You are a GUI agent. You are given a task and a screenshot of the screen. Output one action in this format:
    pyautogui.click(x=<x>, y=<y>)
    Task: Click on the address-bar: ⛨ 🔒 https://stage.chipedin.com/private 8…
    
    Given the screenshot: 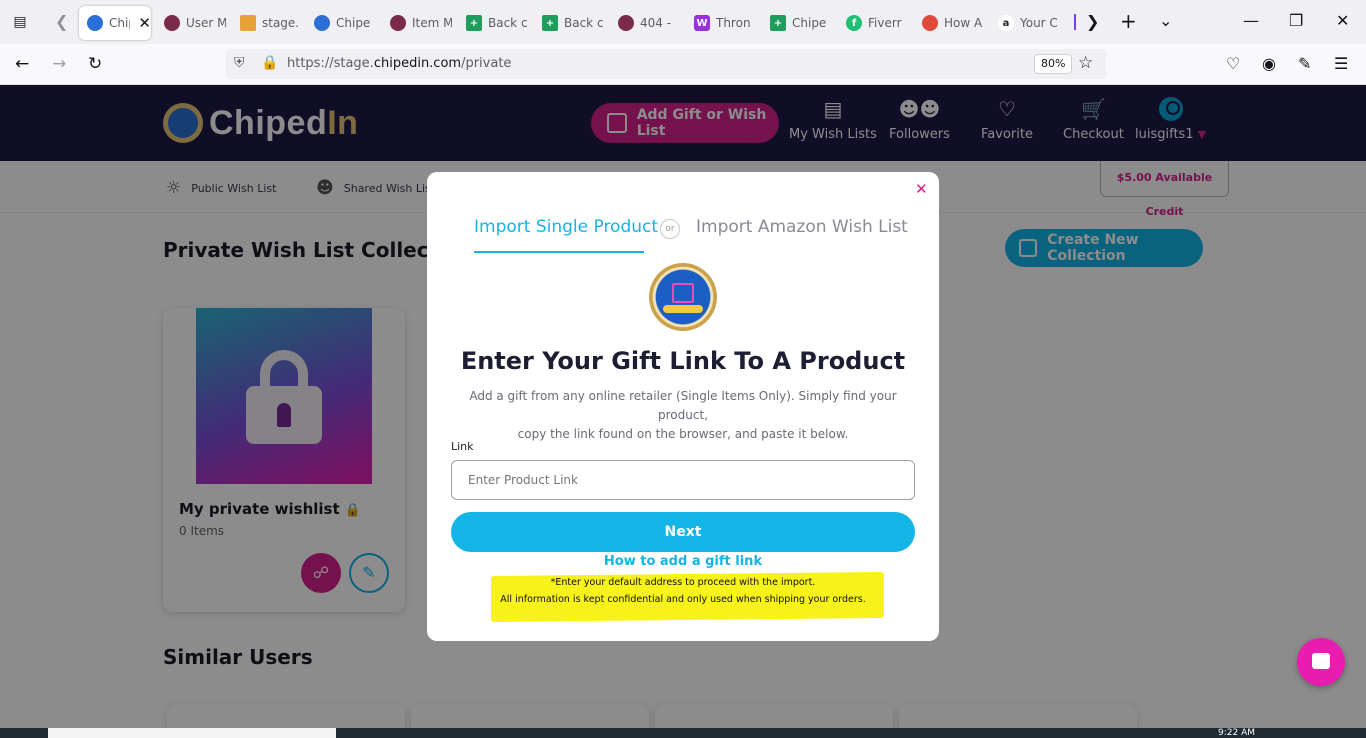 What is the action you would take?
    pyautogui.click(x=666, y=64)
    